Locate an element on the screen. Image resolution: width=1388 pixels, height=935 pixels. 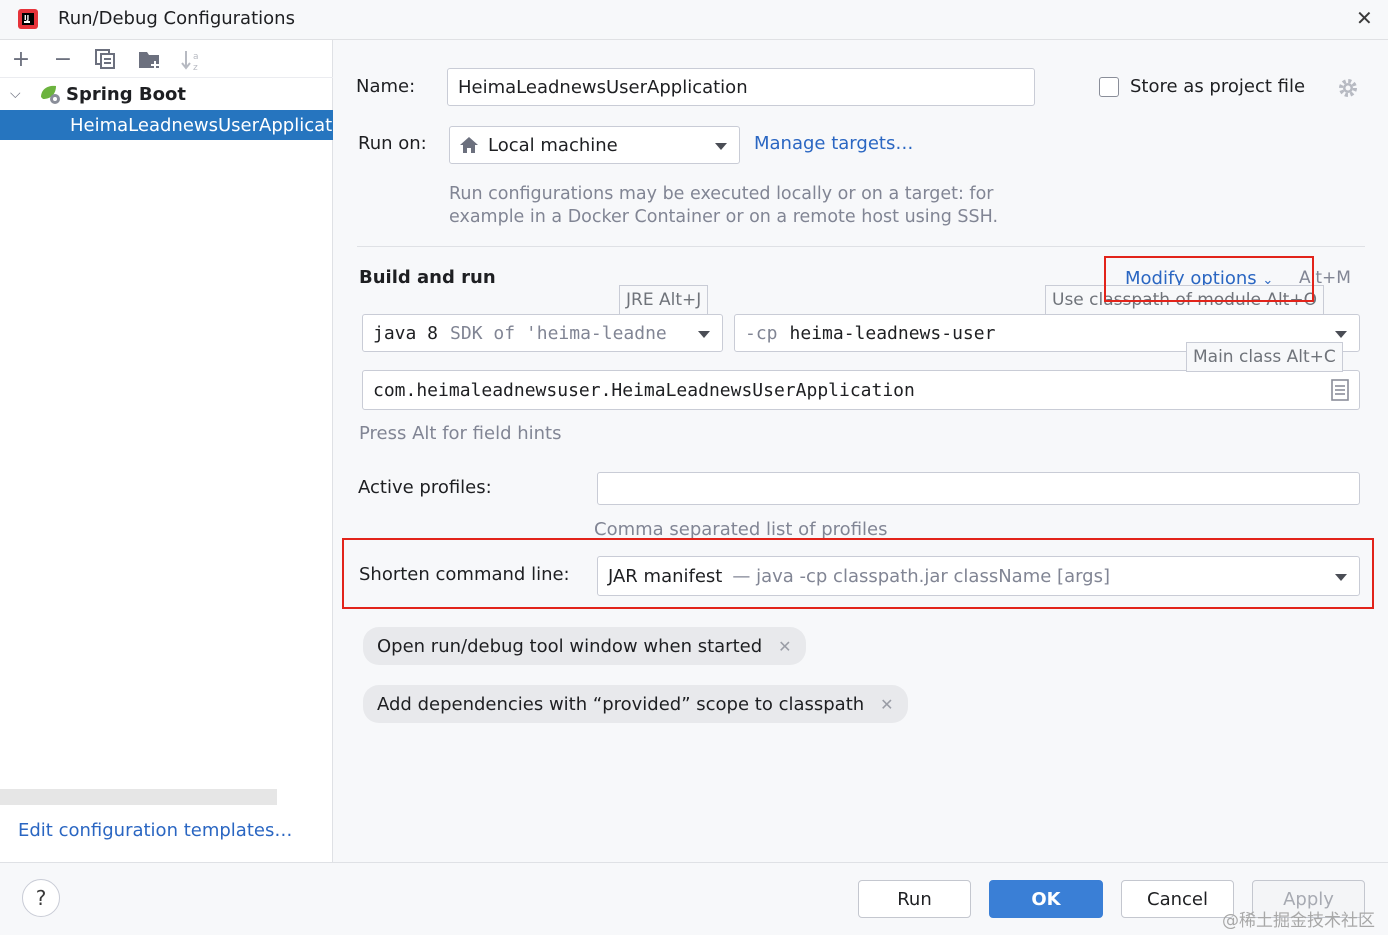
run-on-label: Run on: is located at coordinates (392, 143).